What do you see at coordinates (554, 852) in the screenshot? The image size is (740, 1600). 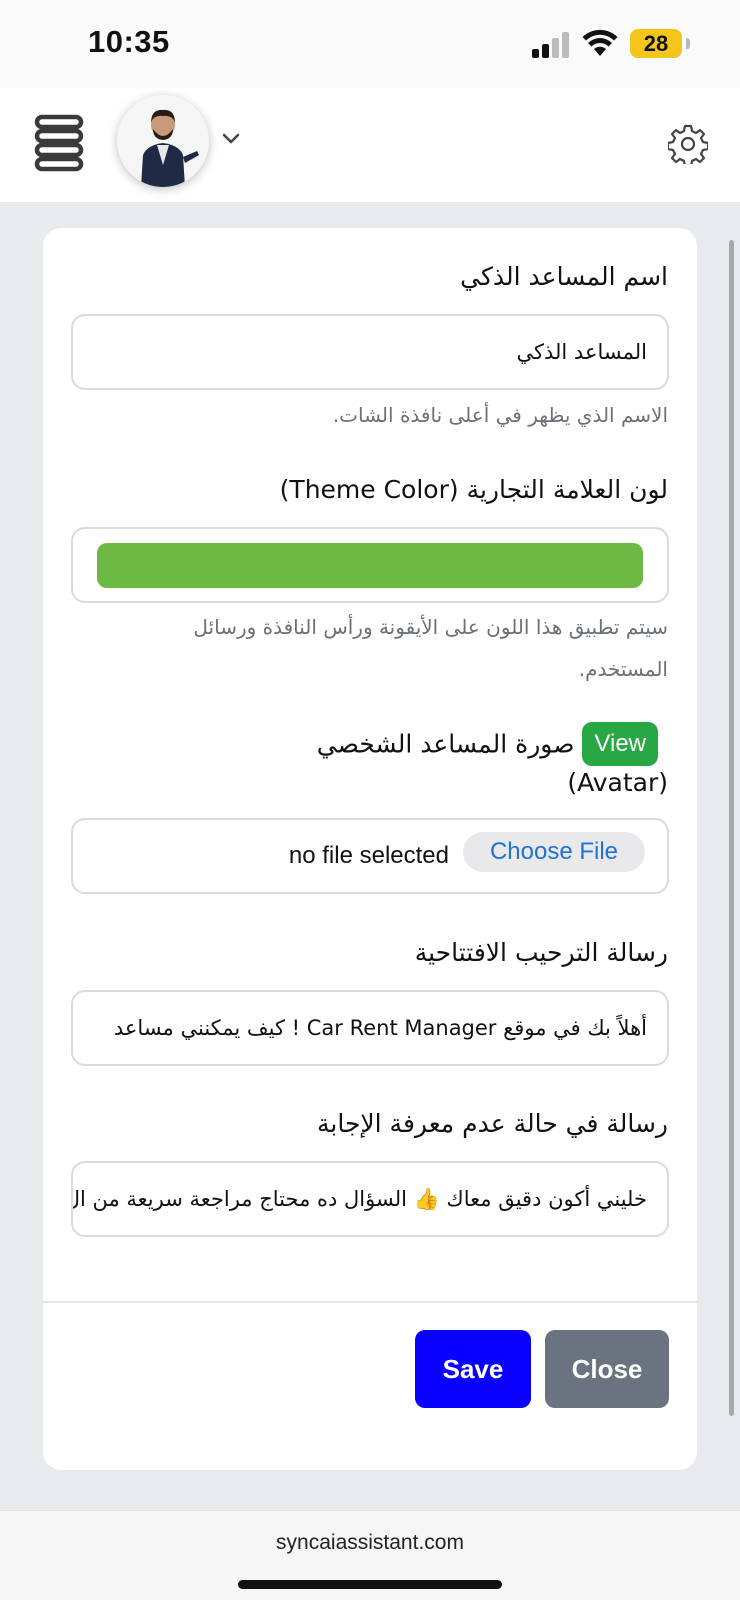 I see `choose-file-button: Choose File` at bounding box center [554, 852].